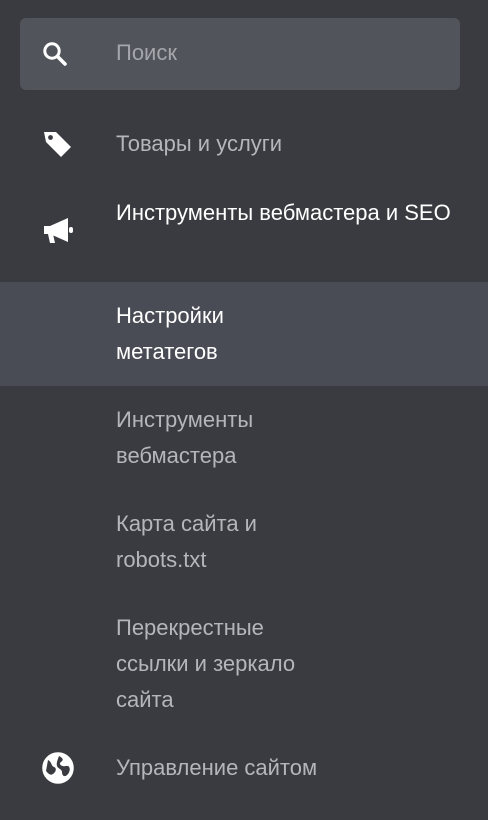  I want to click on sidebar-item-webmaster-seo: Инструменты вебмастера и SEO, so click(244, 230).